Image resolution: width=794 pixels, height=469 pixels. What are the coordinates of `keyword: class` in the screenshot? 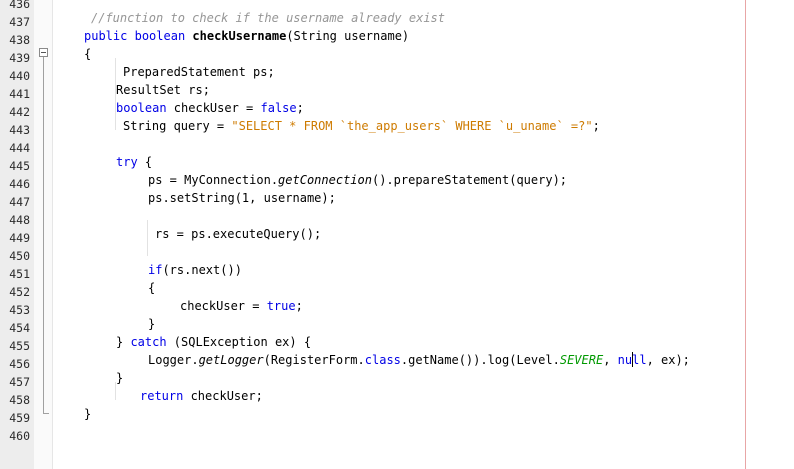 It's located at (382, 360).